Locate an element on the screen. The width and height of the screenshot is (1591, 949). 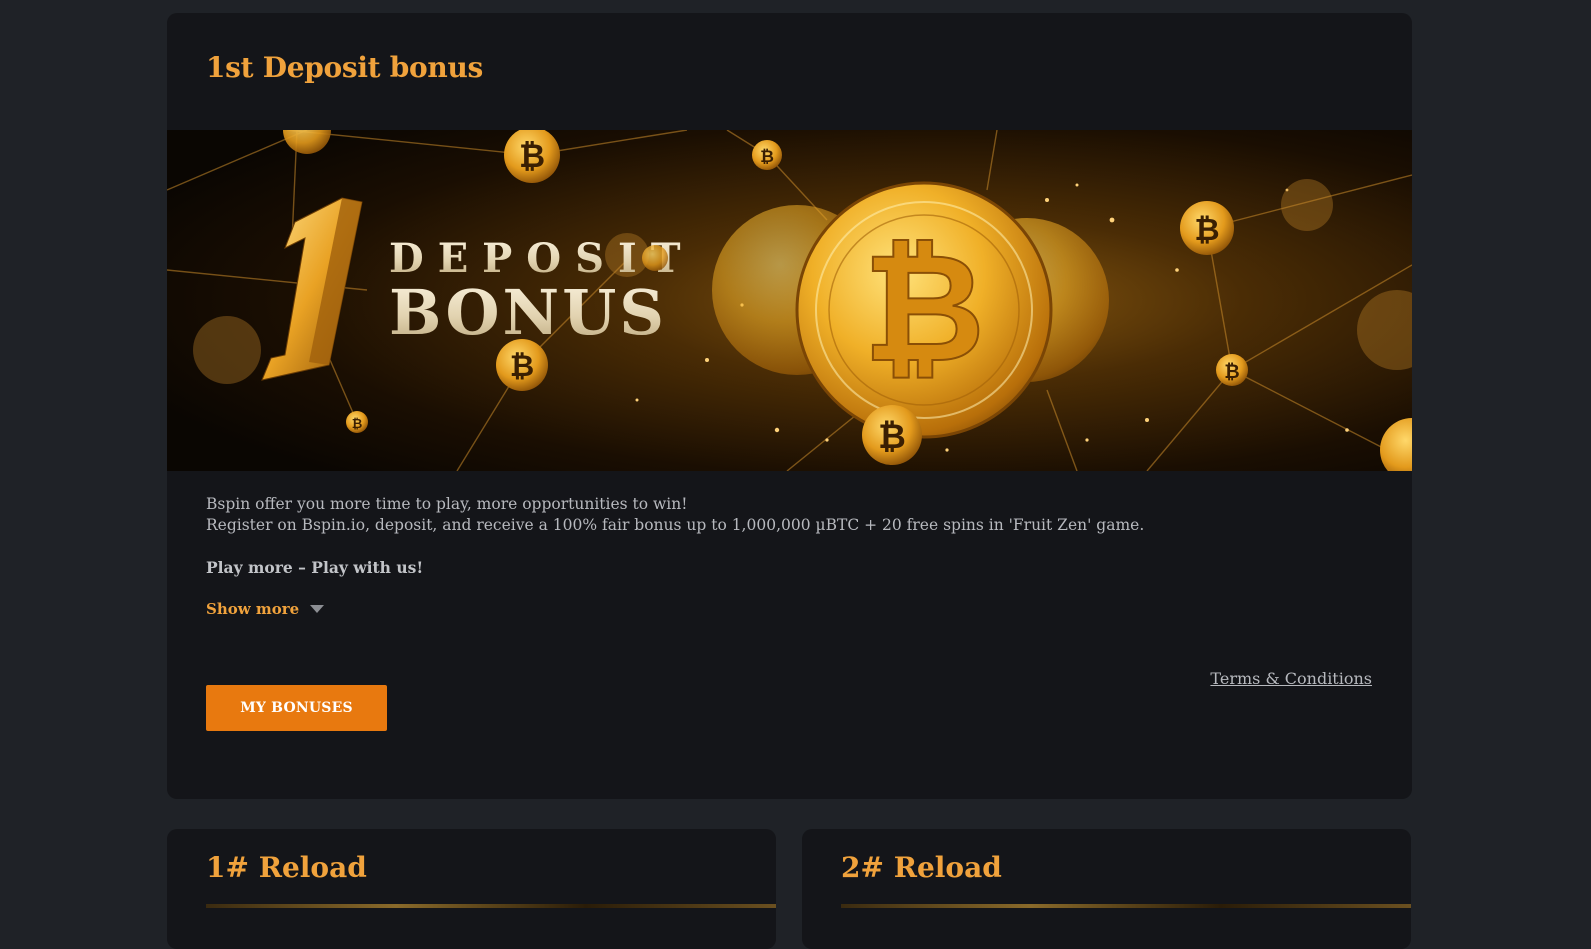
show-more-toggle: Show more is located at coordinates (265, 609).